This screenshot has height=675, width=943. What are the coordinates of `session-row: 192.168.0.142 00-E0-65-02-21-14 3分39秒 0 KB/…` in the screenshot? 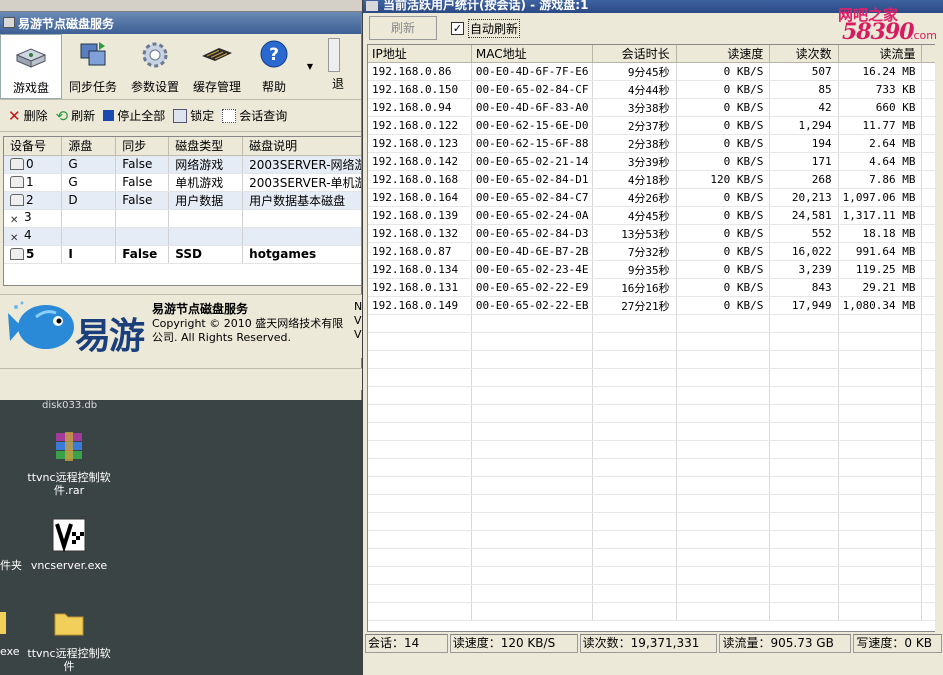 It's located at (653, 161).